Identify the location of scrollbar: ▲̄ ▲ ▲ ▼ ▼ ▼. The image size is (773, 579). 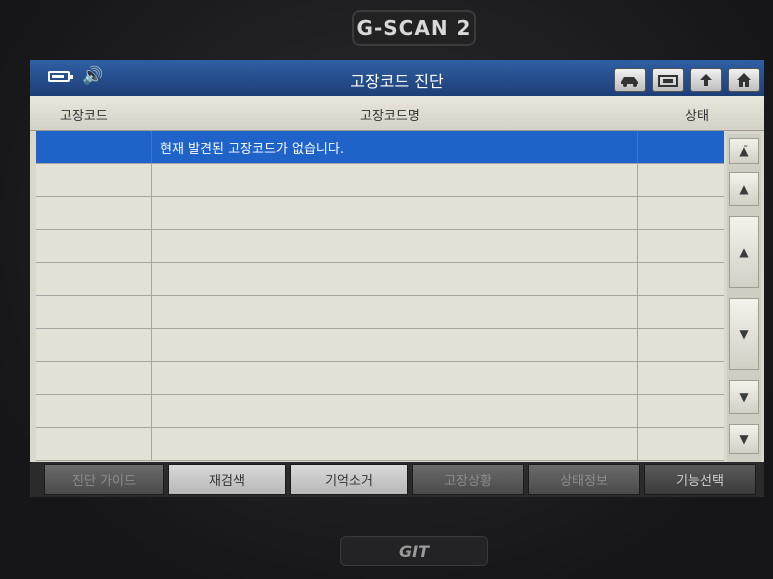
(744, 298).